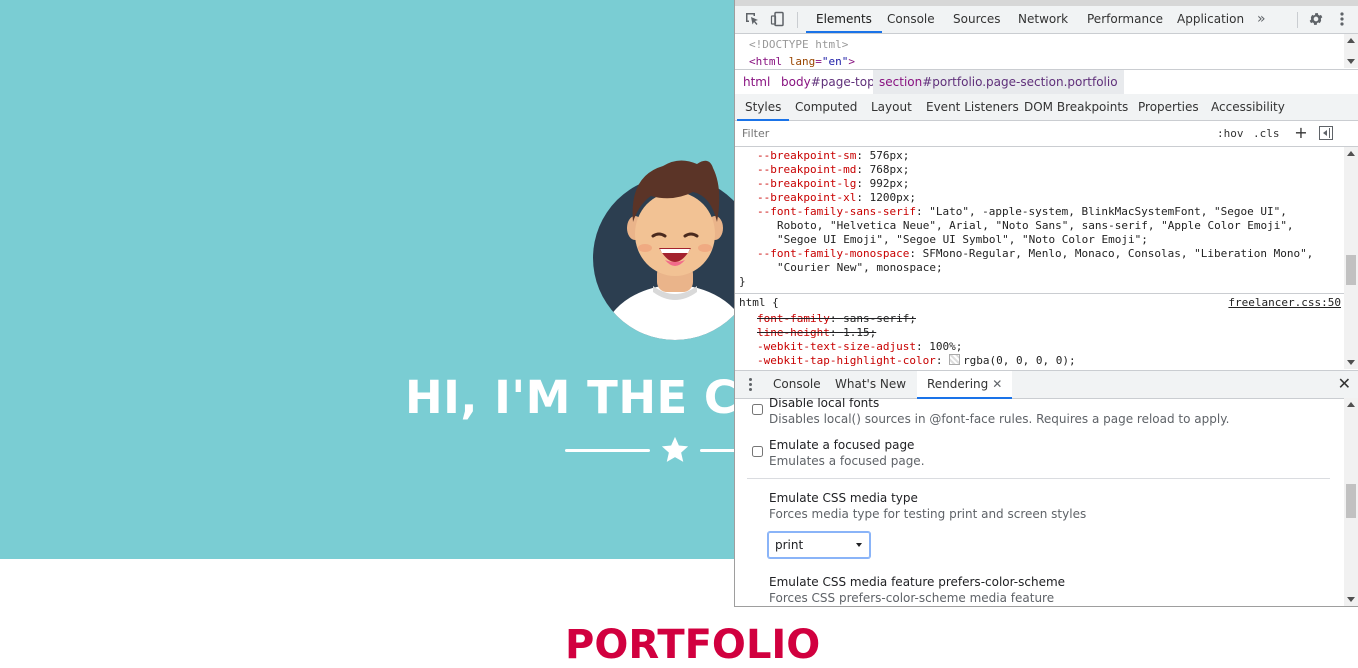  I want to click on breadcrumb-section: section#portfolio.page-section.portfolio, so click(998, 82).